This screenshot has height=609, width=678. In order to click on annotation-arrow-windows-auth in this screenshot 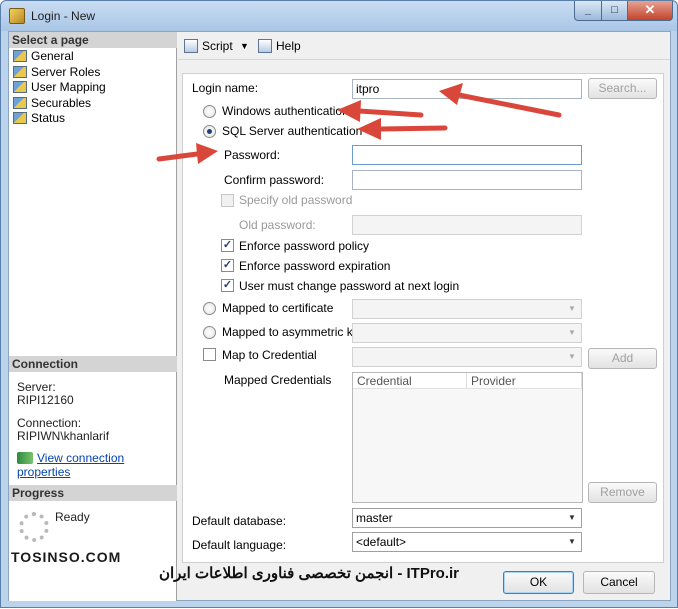, I will do `click(380, 111)`.